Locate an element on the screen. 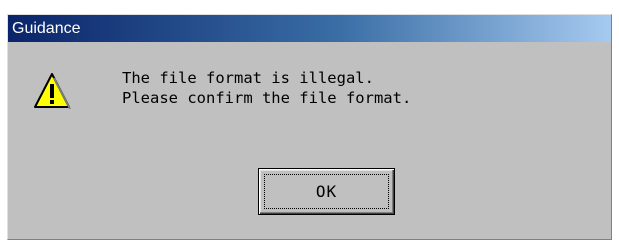 The height and width of the screenshot is (241, 619). message-line-1: The file format is illegal. is located at coordinates (248, 78).